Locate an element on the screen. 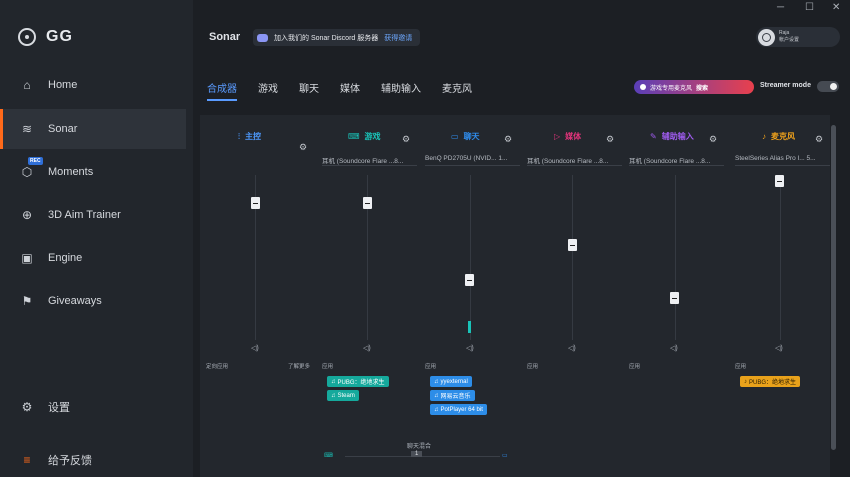 The width and height of the screenshot is (850, 477). sidebar-item-home: ⌂ Home is located at coordinates (93, 85).